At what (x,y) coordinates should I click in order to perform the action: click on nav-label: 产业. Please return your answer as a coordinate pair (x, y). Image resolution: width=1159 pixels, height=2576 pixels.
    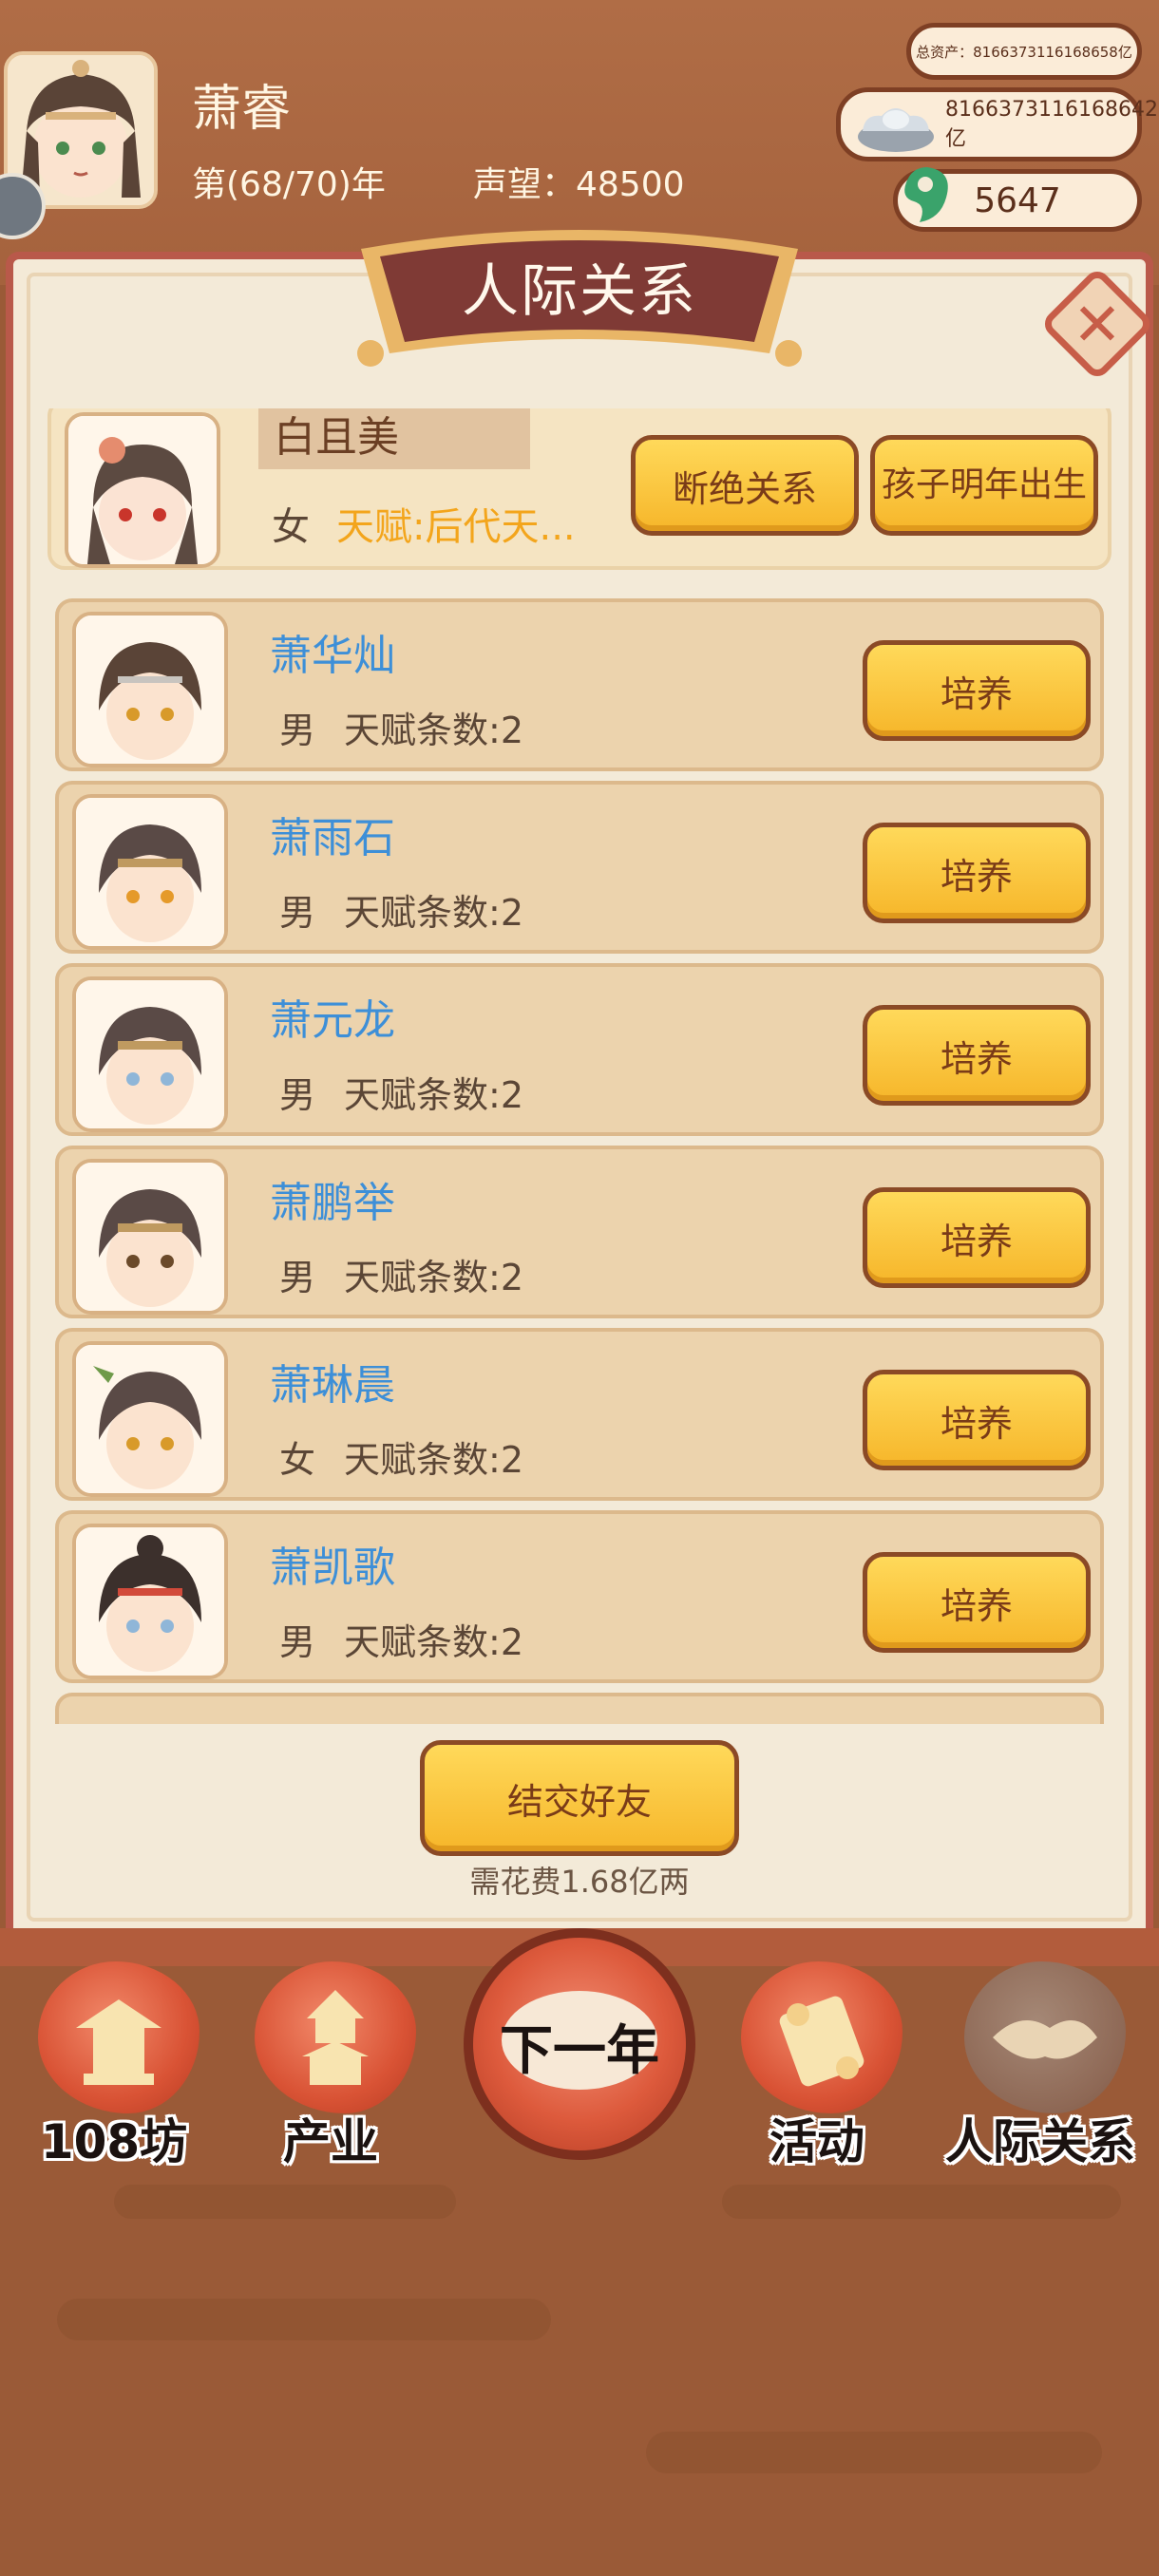
    Looking at the image, I should click on (330, 2141).